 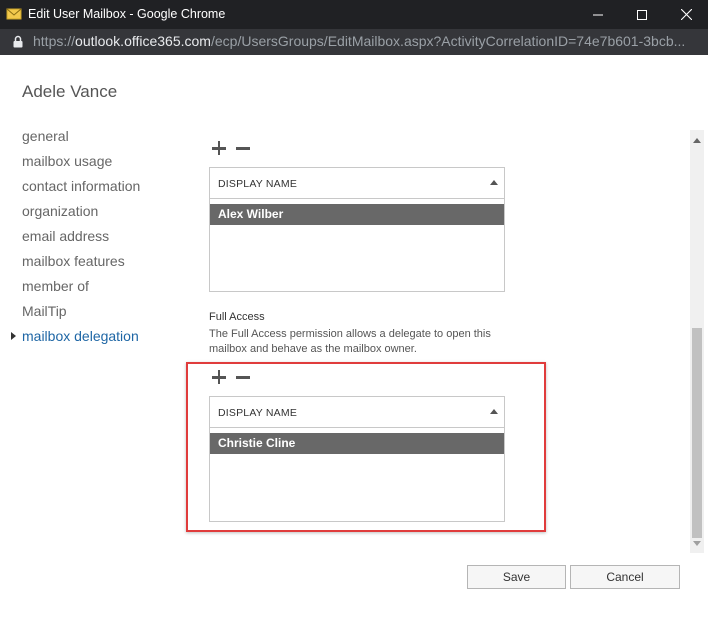 I want to click on full-access-remove-button, so click(x=243, y=377).